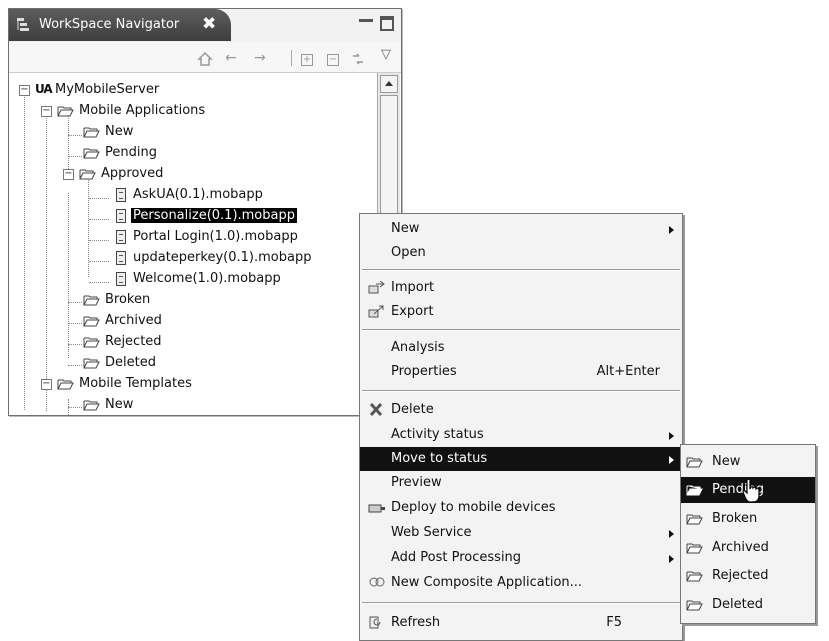 This screenshot has height=641, width=829. What do you see at coordinates (205, 59) in the screenshot?
I see `home-icon` at bounding box center [205, 59].